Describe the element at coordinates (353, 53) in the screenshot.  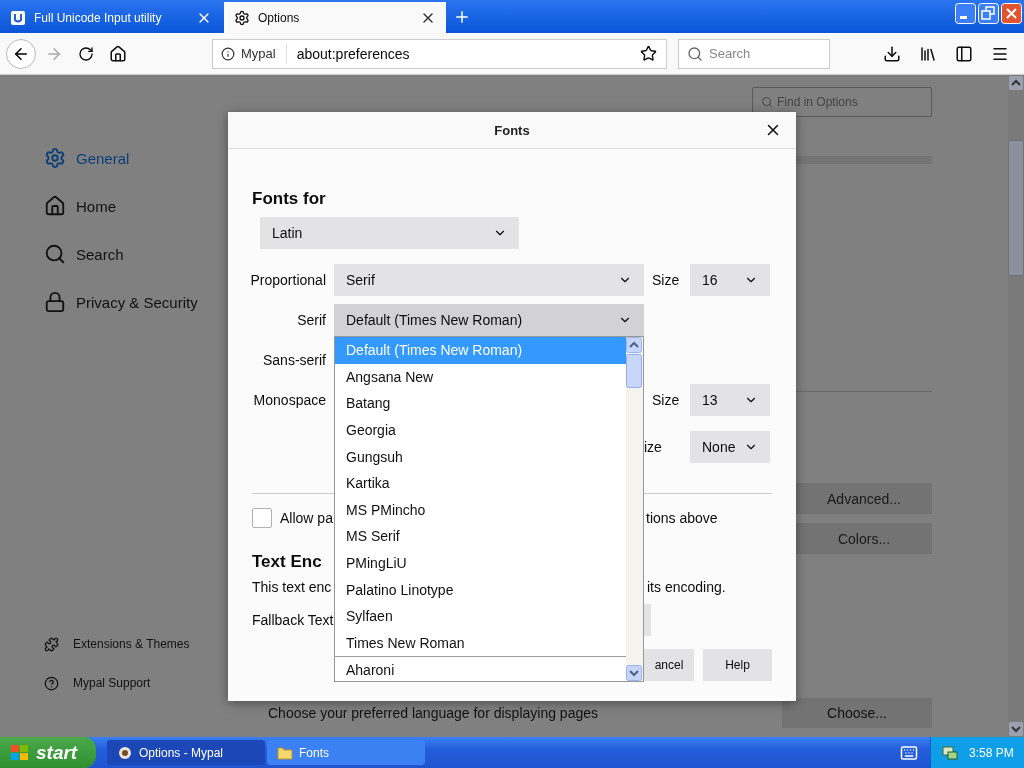
I see `url-text: about:preferences` at that location.